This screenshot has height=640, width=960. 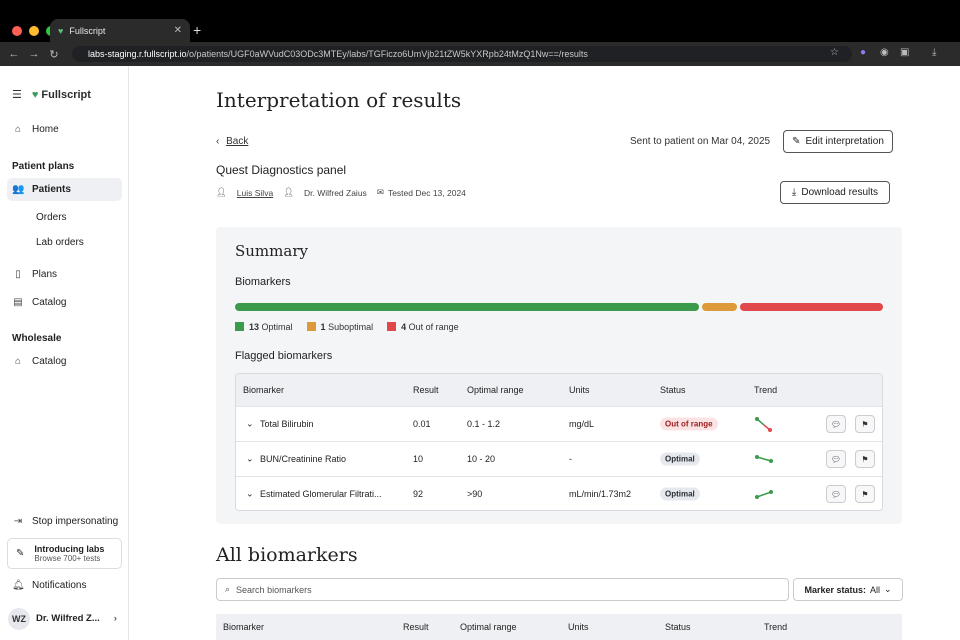 I want to click on sidebar-item-patients: 👥 Patients, so click(x=41, y=189).